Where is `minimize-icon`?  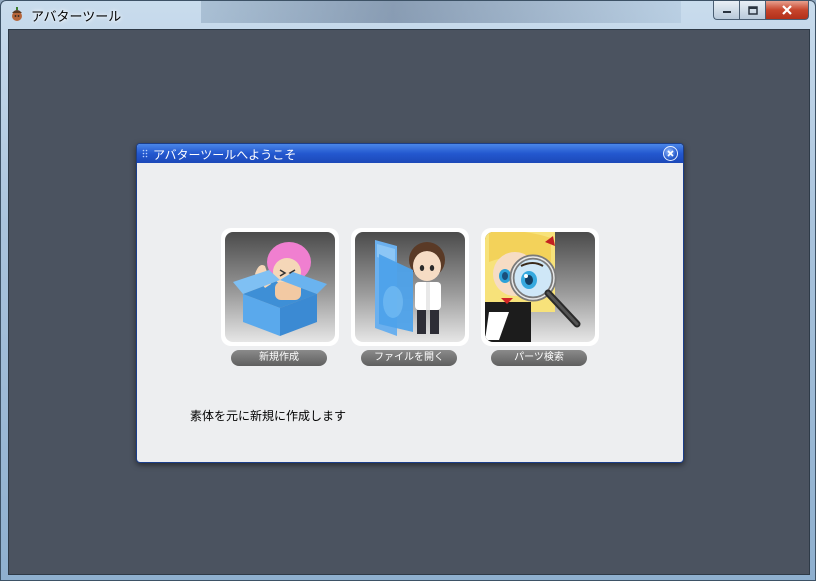
minimize-icon is located at coordinates (726, 12).